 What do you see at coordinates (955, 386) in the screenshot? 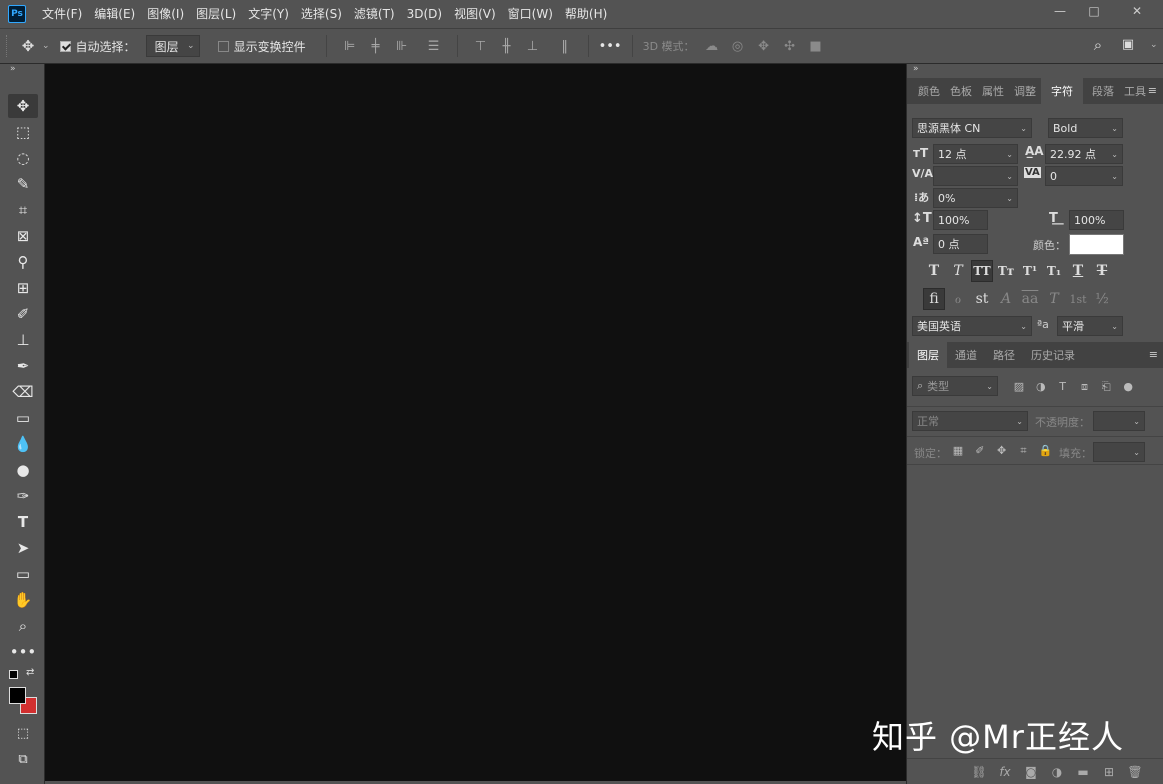
I see `filter-kind-dropdown: ⌕ 类型 ⌄` at bounding box center [955, 386].